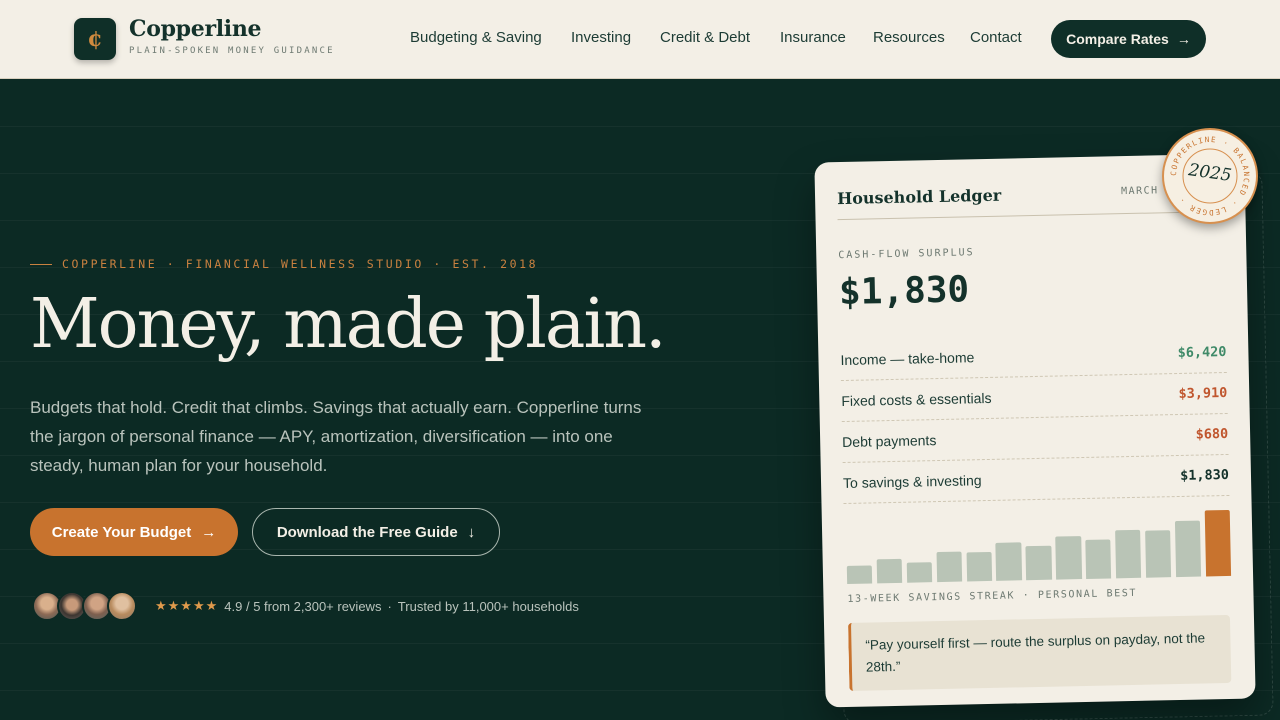 This screenshot has height=720, width=1280. I want to click on ledger-seal: COPPERLINE · BALANCED · LEDGER · 2025, so click(1210, 176).